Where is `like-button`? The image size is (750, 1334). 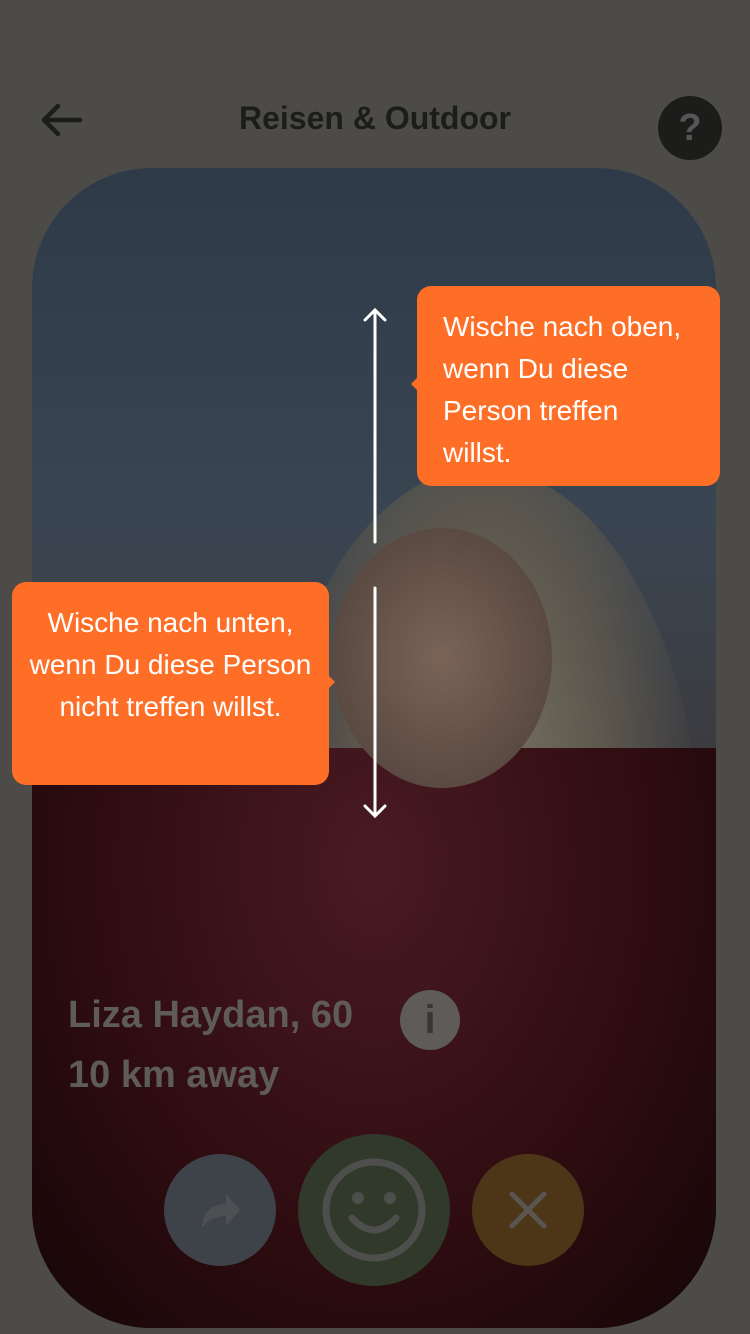
like-button is located at coordinates (374, 1210).